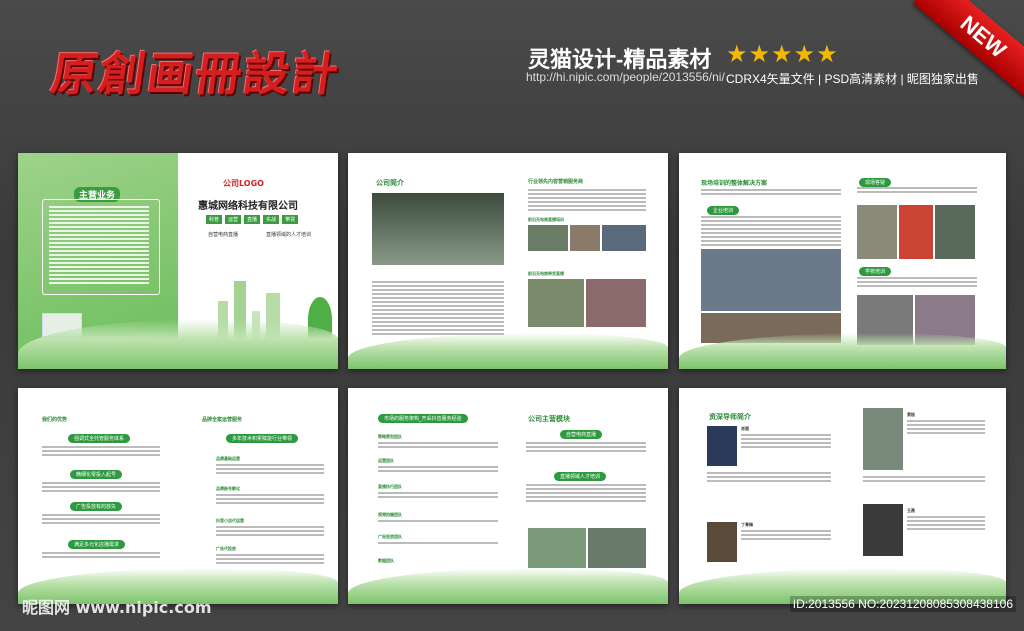  Describe the element at coordinates (226, 548) in the screenshot. I see `brand-item: 广告代投放` at that location.